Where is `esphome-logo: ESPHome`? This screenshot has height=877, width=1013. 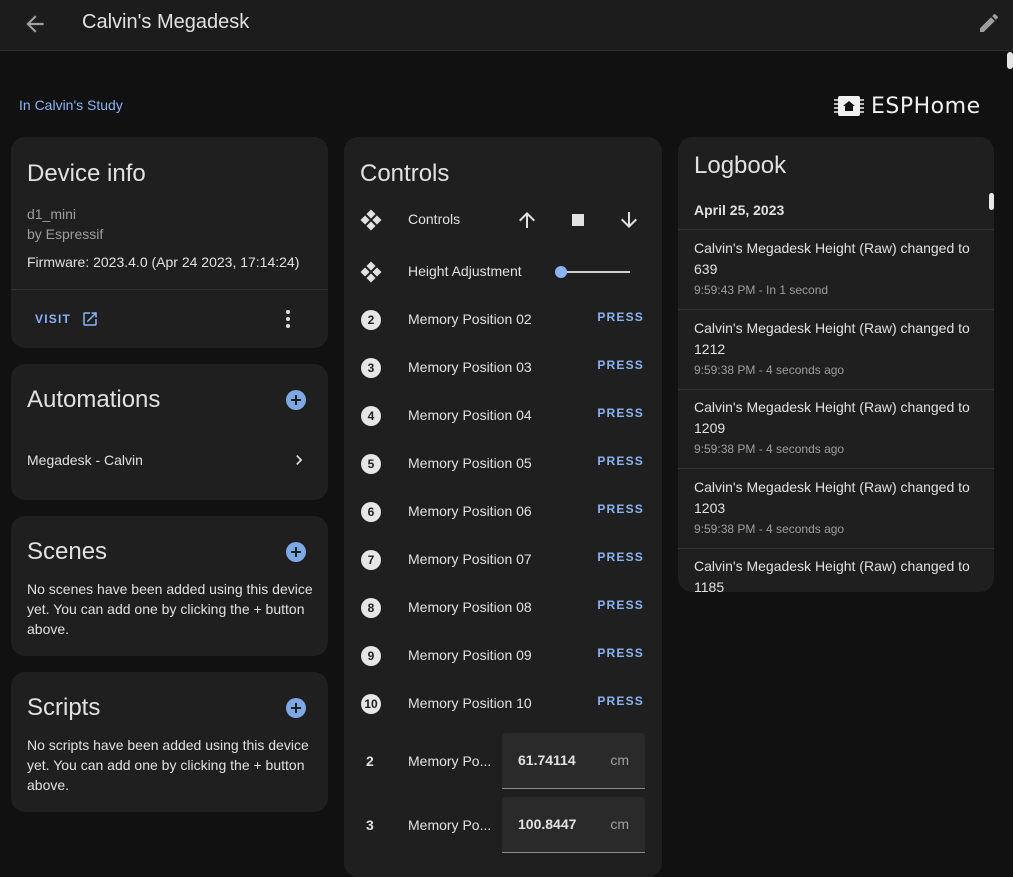
esphome-logo: ESPHome is located at coordinates (907, 106).